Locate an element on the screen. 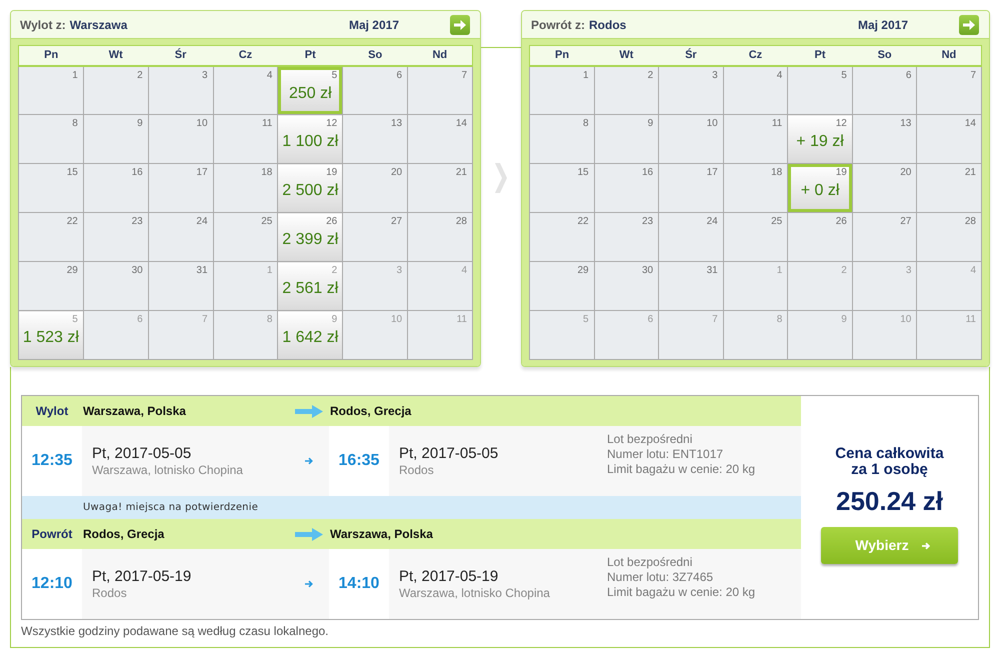 Image resolution: width=999 pixels, height=654 pixels. calendar-day: 12 1 100 zł is located at coordinates (310, 139).